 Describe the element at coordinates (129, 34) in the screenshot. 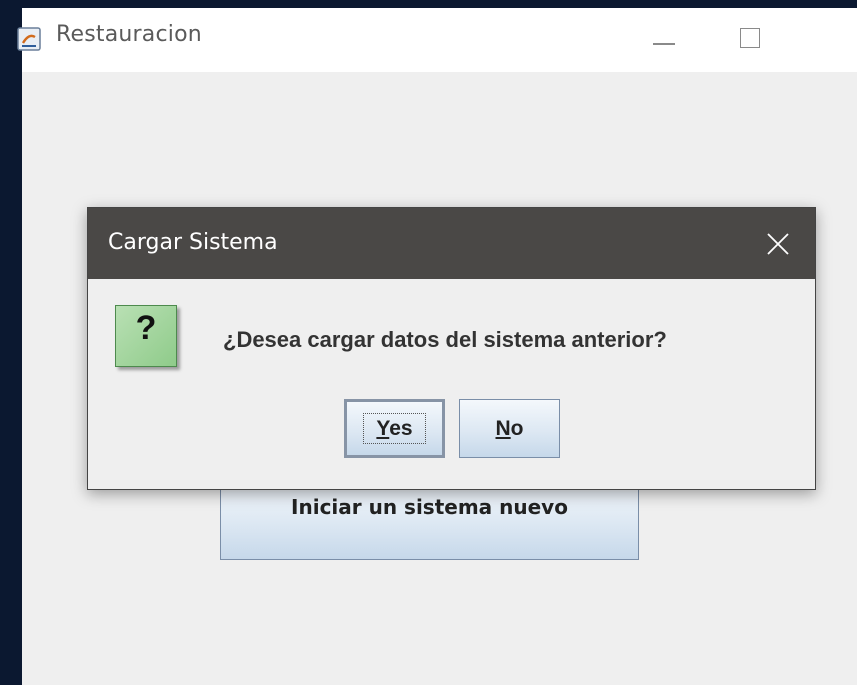

I see `main-window-title: Restauracion` at that location.